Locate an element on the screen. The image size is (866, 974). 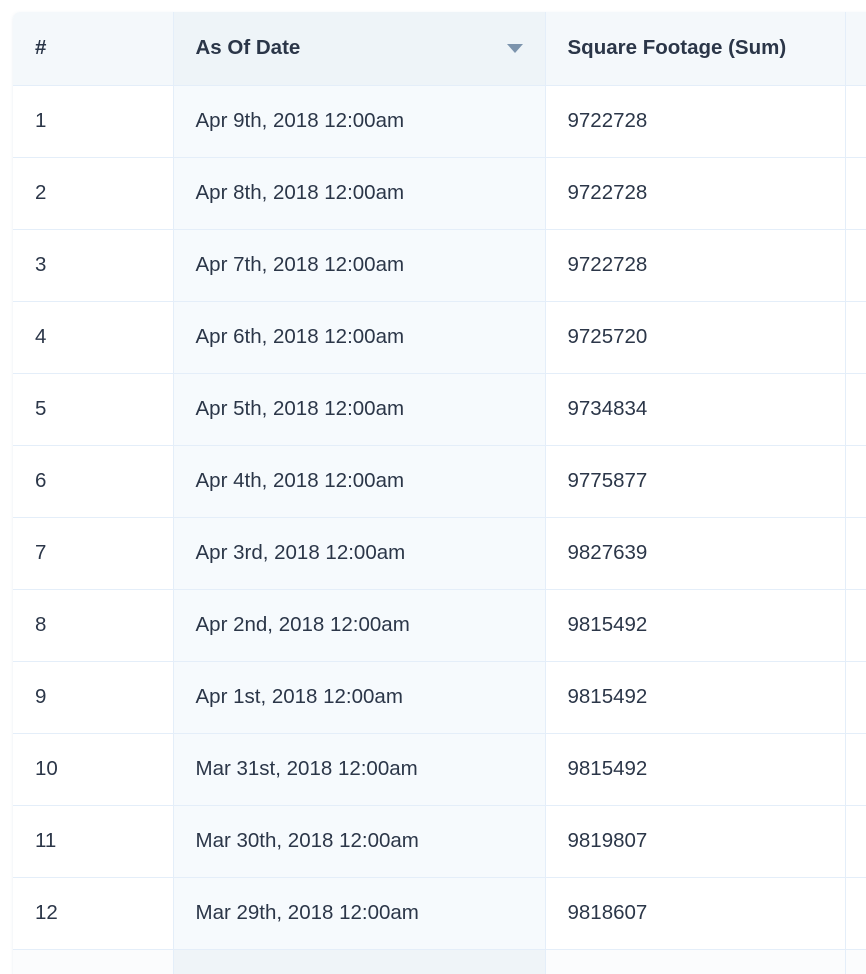
table-row: 10 Mar 31st, 2018 12:00am 9815492 is located at coordinates (439, 769).